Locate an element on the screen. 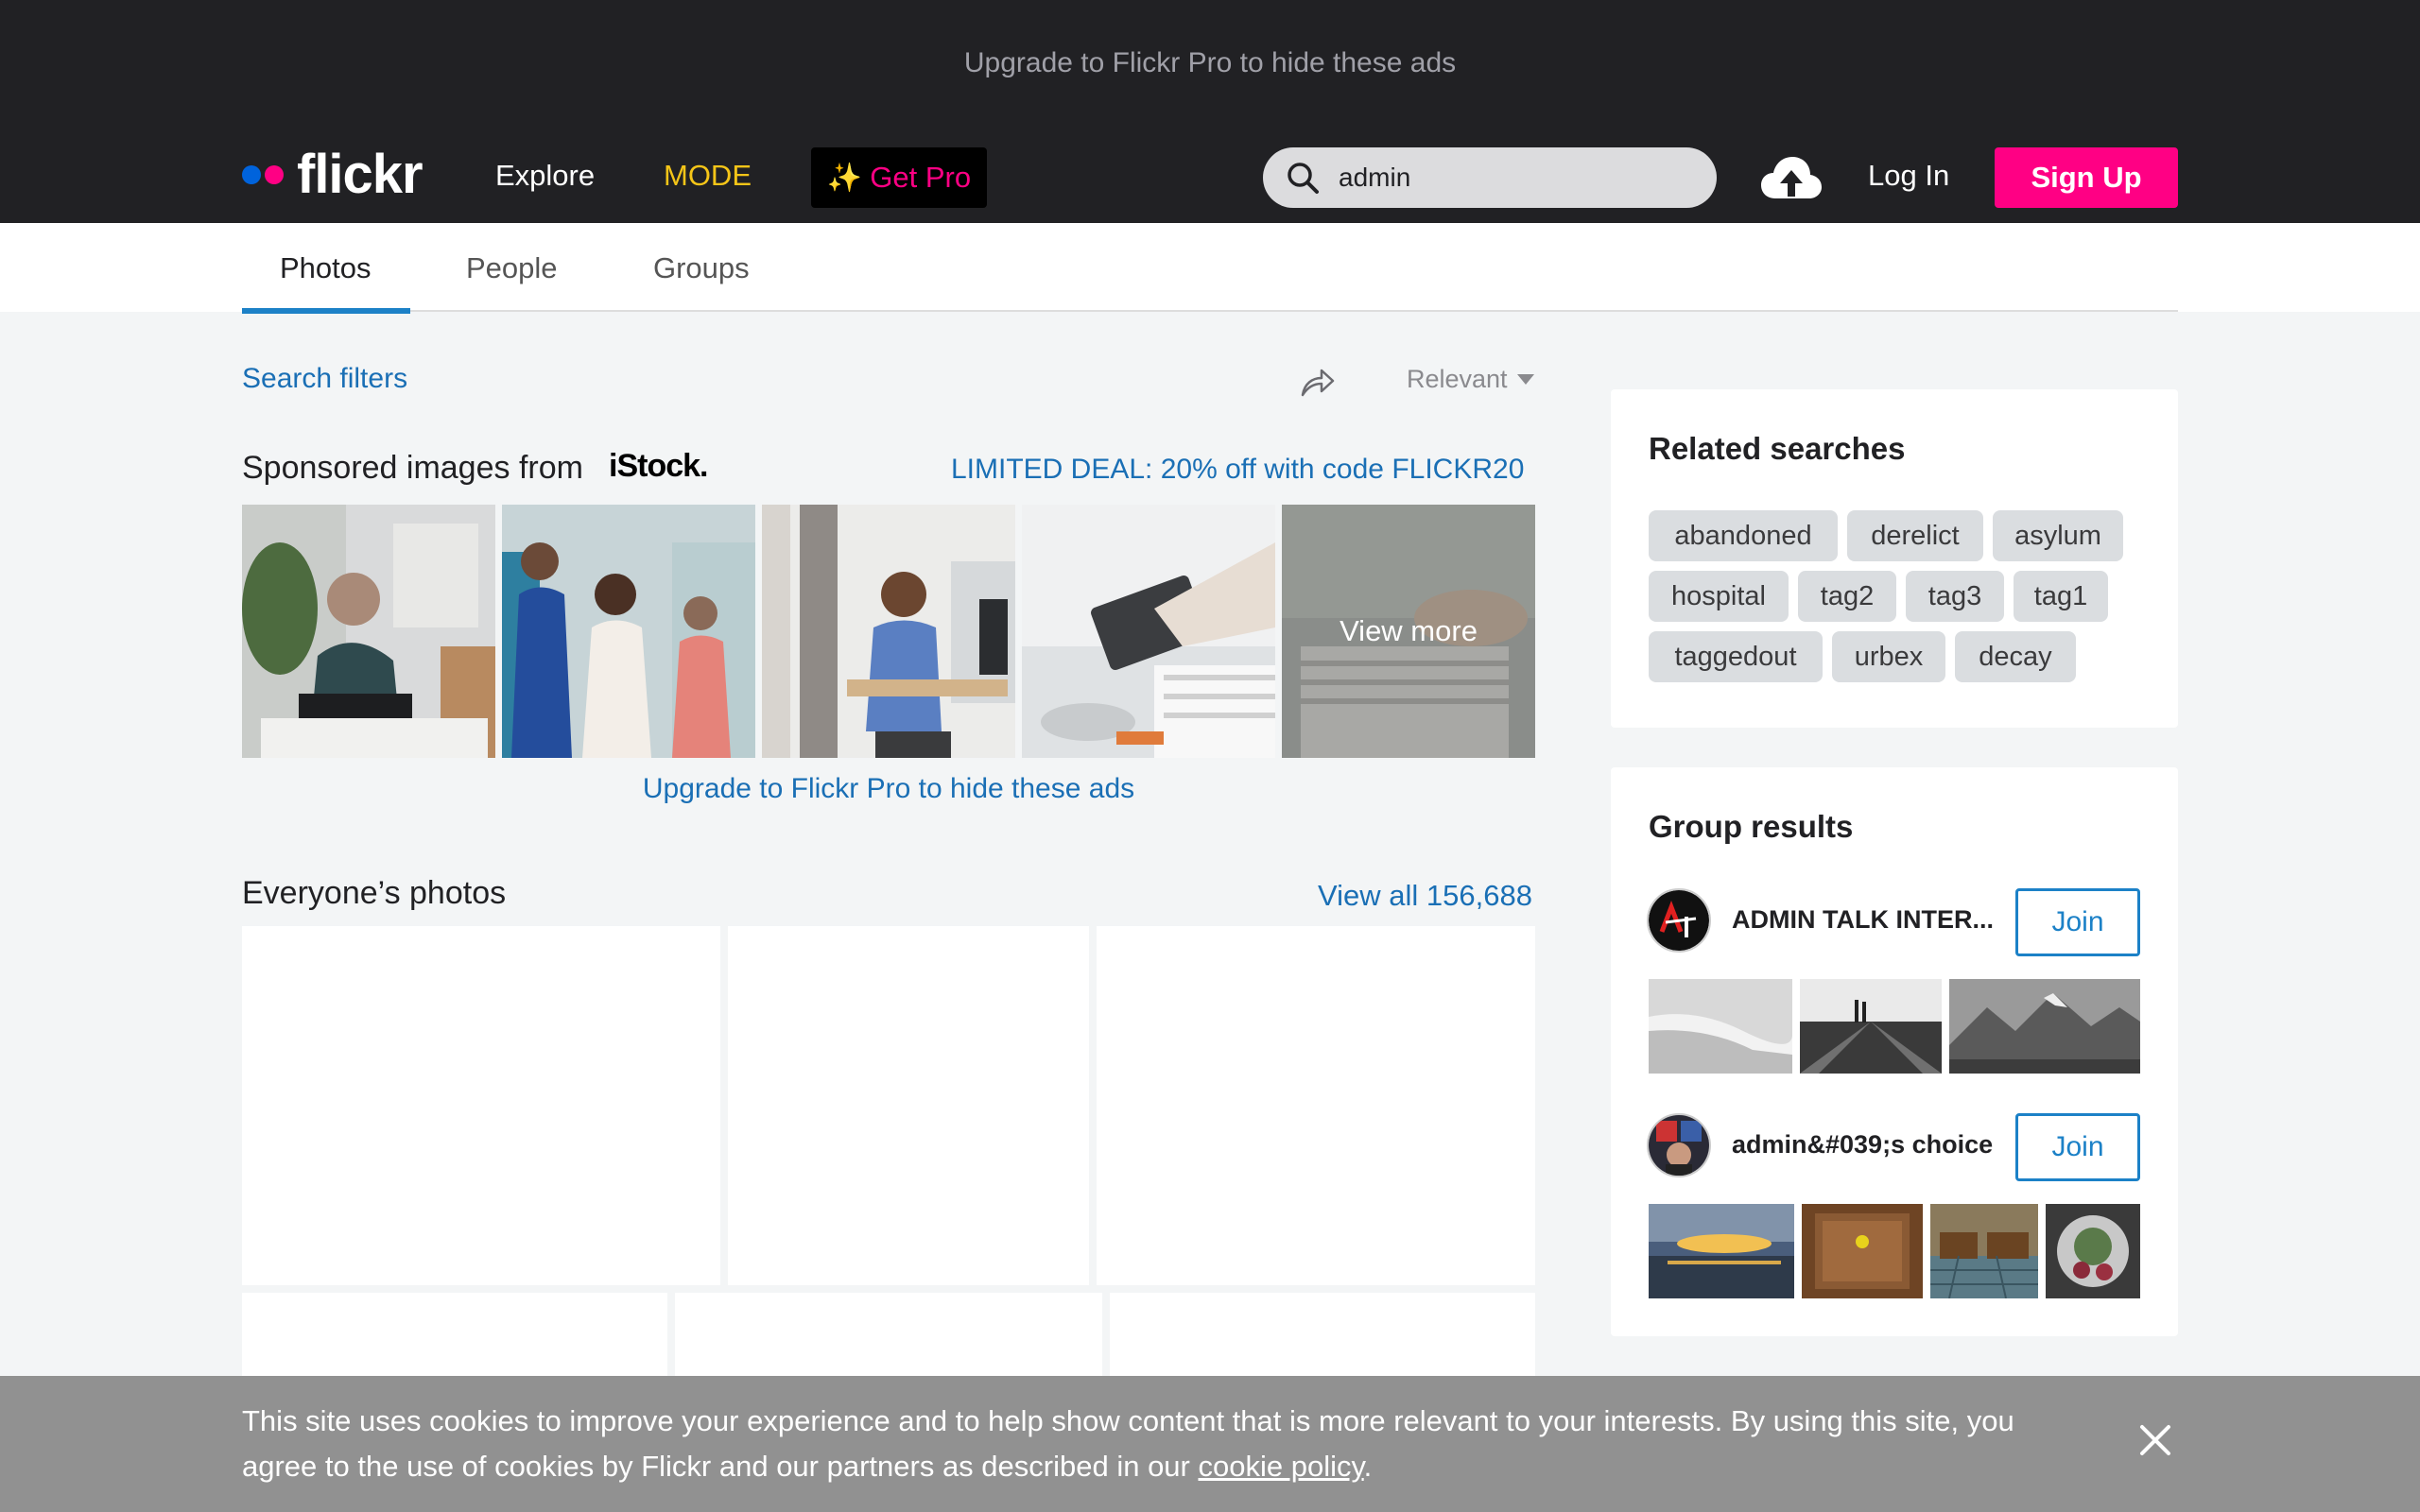  logo-blue-dot-icon is located at coordinates (251, 174).